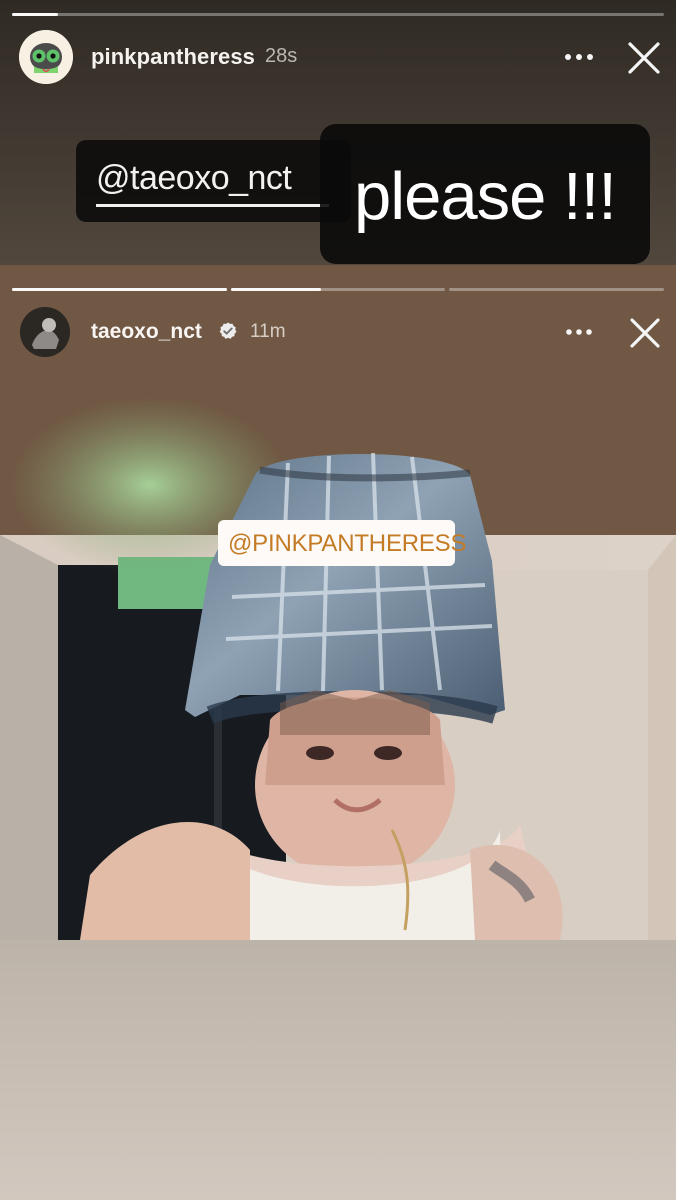 This screenshot has height=1200, width=676. Describe the element at coordinates (338, 14) in the screenshot. I see `story-progress-track` at that location.